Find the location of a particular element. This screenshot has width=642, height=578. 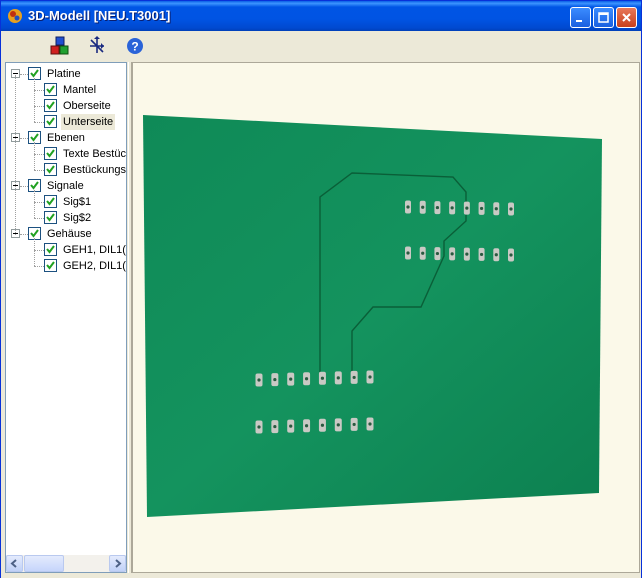

colors-button is located at coordinates (60, 46).